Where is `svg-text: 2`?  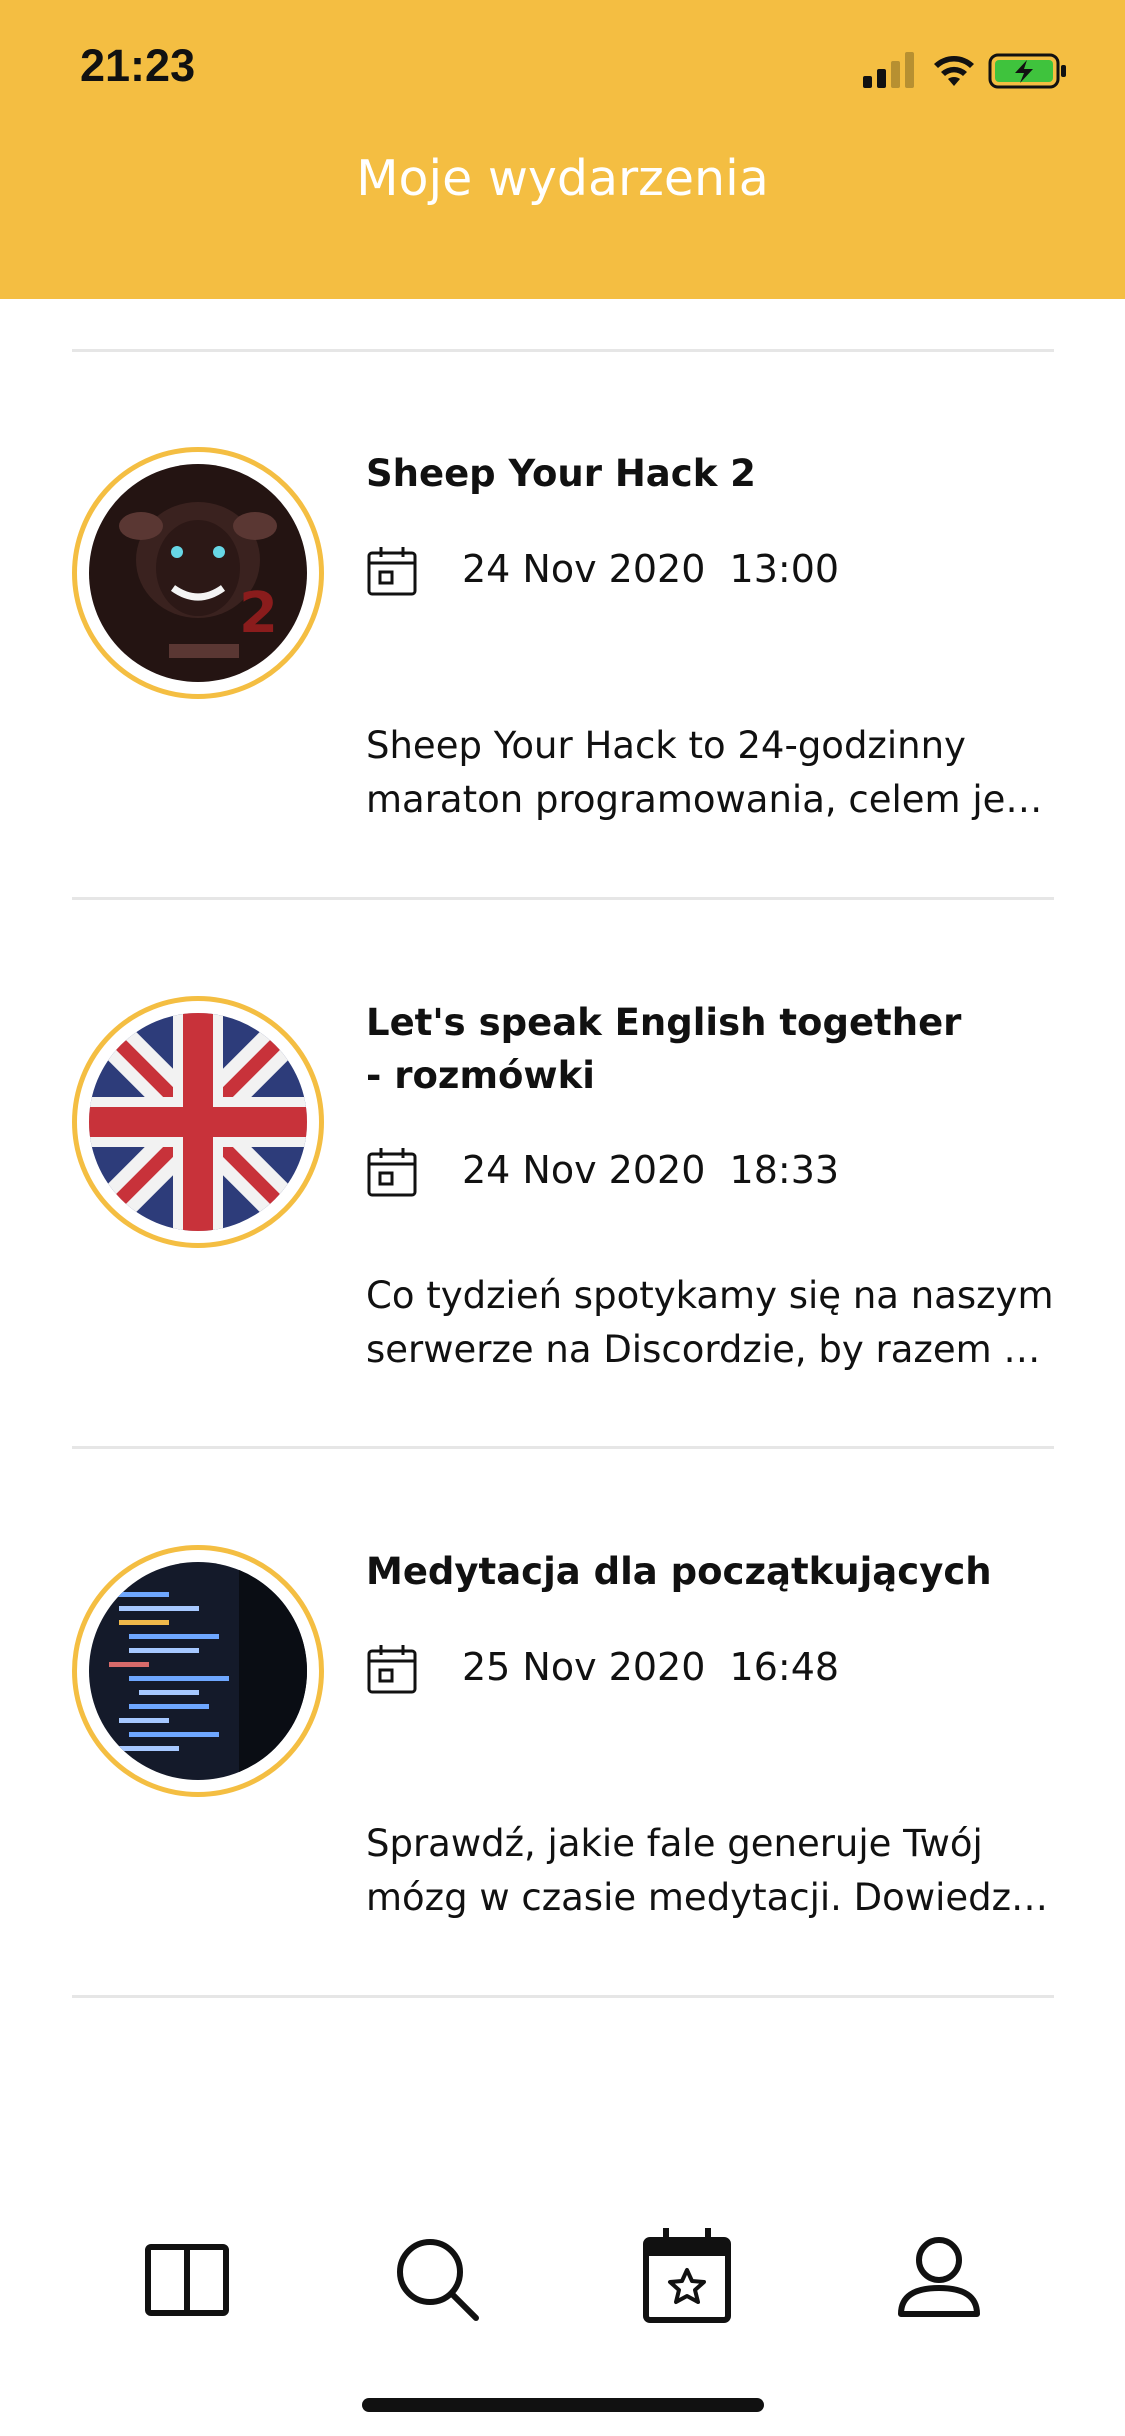
svg-text: 2 is located at coordinates (258, 613).